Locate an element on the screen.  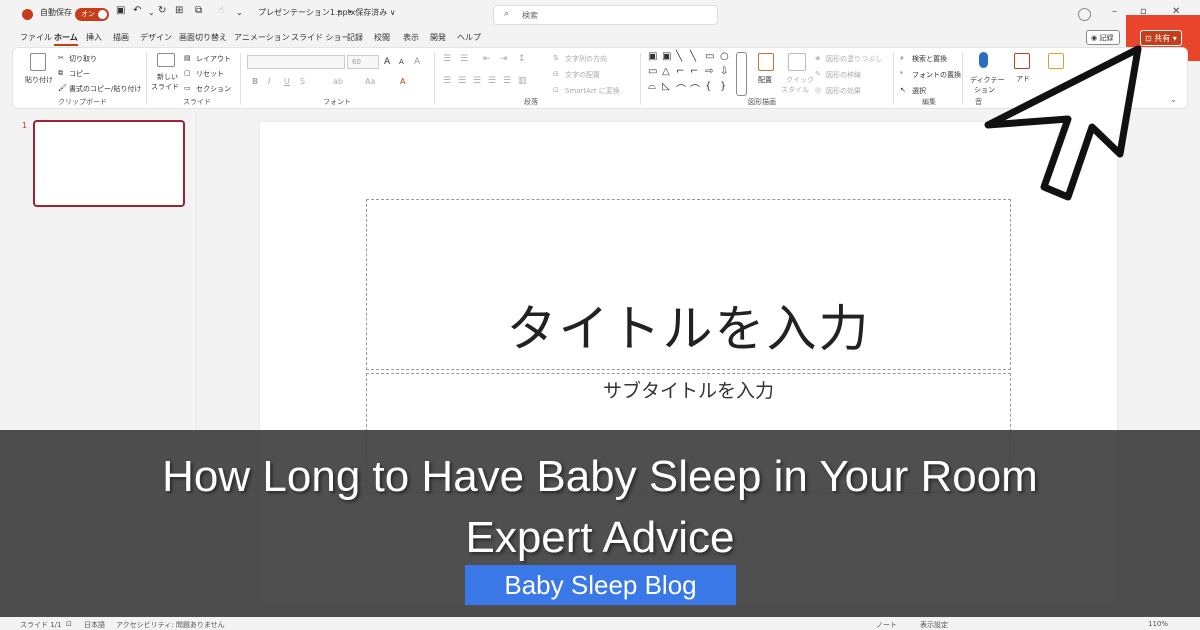
justify-icon: ☰ is located at coordinates (492, 81).